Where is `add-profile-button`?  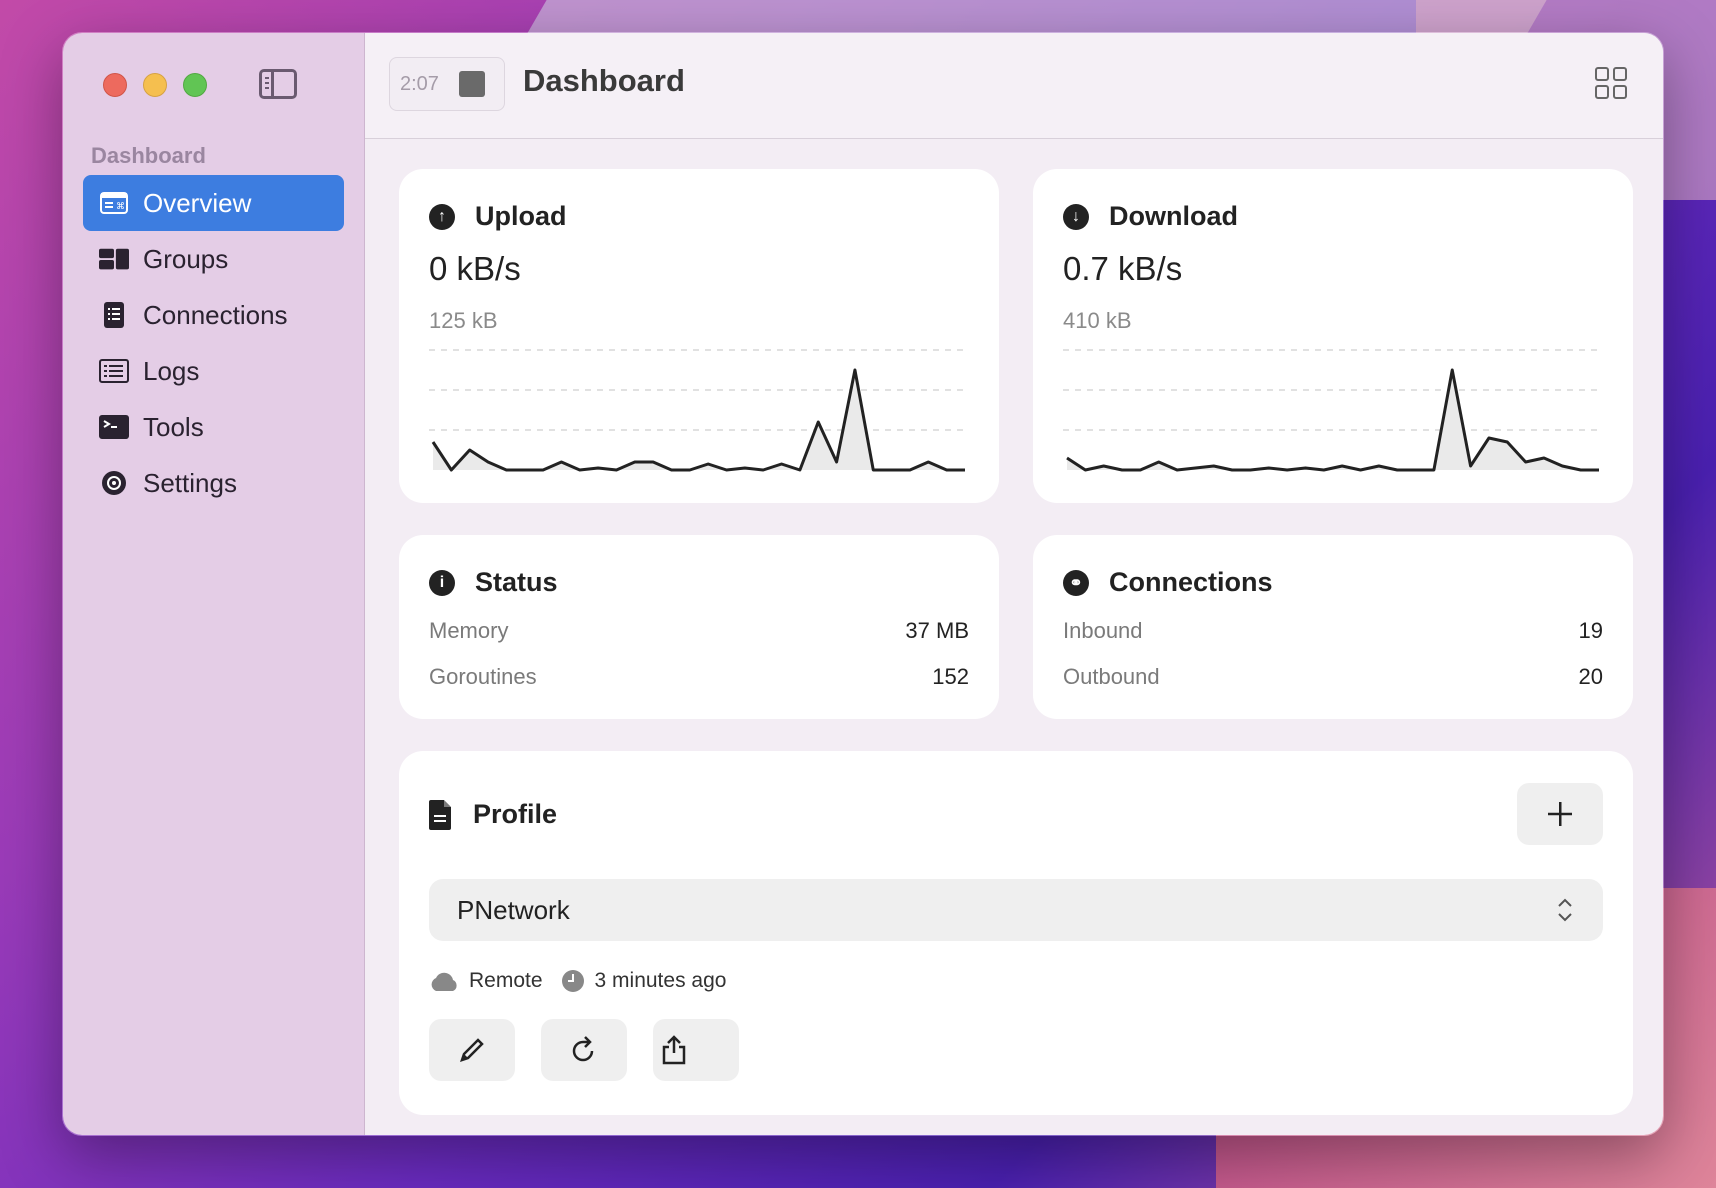
add-profile-button is located at coordinates (1560, 814).